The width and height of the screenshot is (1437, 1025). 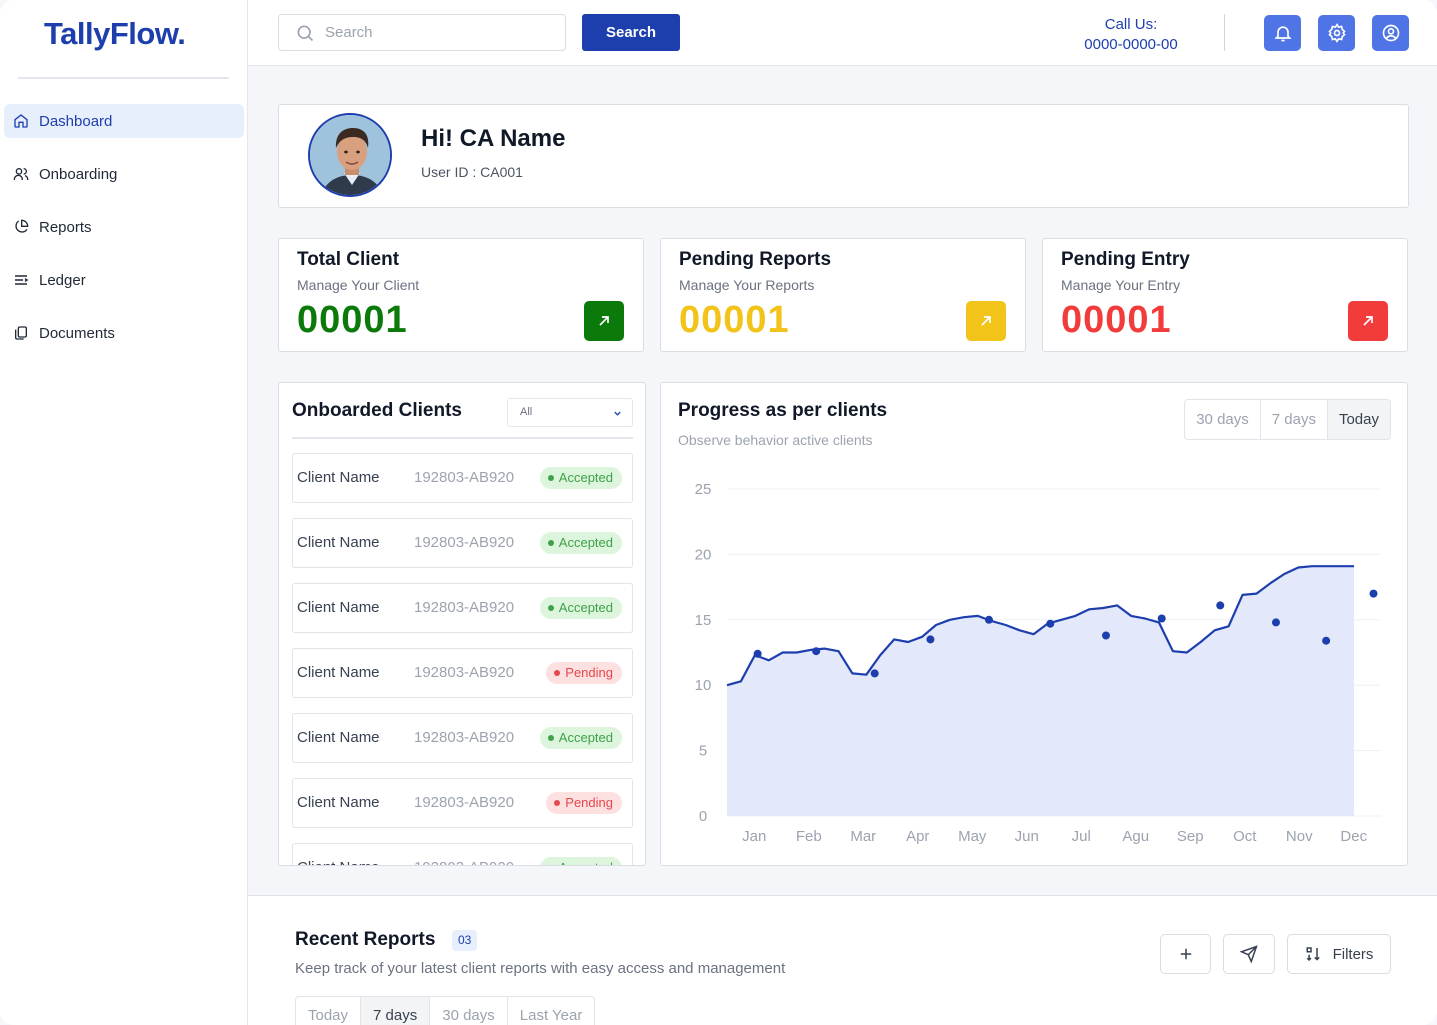 I want to click on list-icon, so click(x=22, y=280).